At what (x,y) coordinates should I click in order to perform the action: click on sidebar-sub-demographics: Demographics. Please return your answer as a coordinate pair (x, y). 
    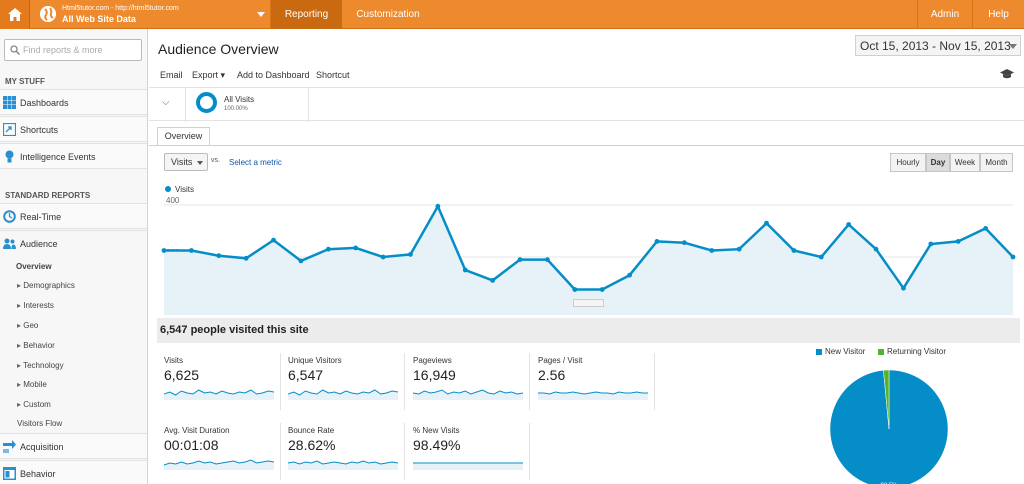
    Looking at the image, I should click on (46, 285).